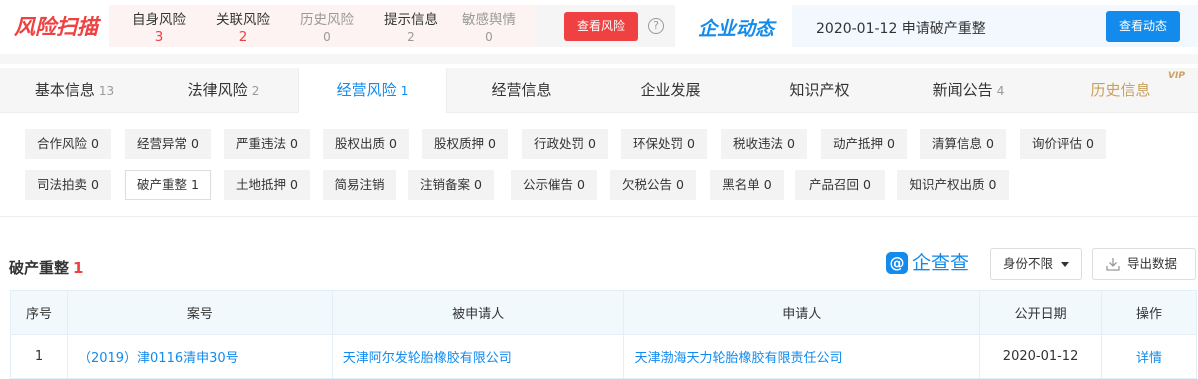 Image resolution: width=1198 pixels, height=379 pixels. What do you see at coordinates (56, 27) in the screenshot?
I see `risk-scan-logo: 风险扫描` at bounding box center [56, 27].